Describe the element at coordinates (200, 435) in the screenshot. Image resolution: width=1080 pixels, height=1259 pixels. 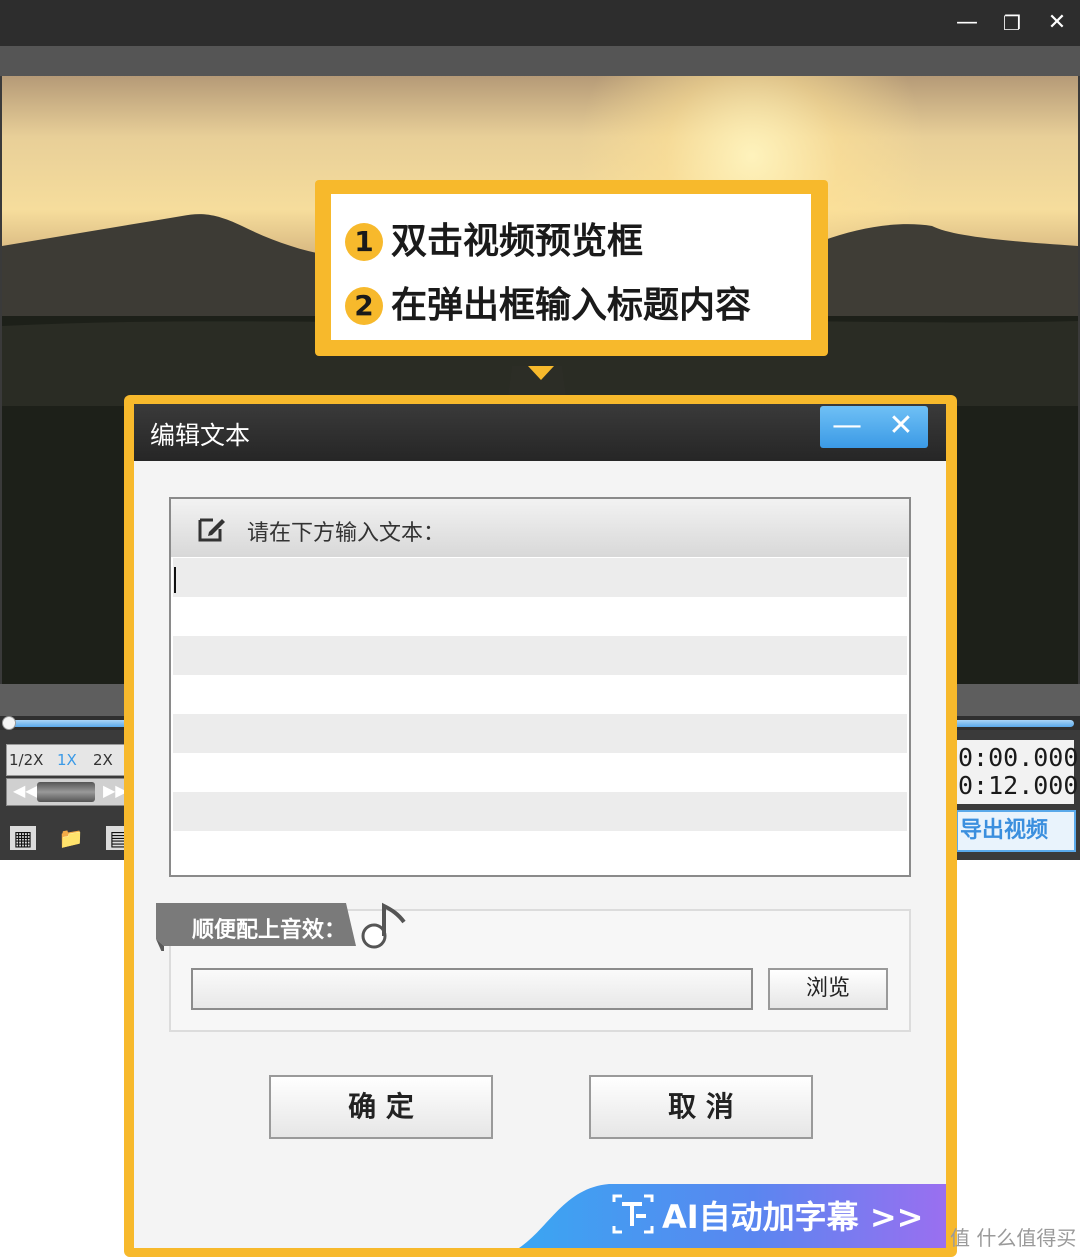
I see `dialog-title: 编辑文本` at that location.